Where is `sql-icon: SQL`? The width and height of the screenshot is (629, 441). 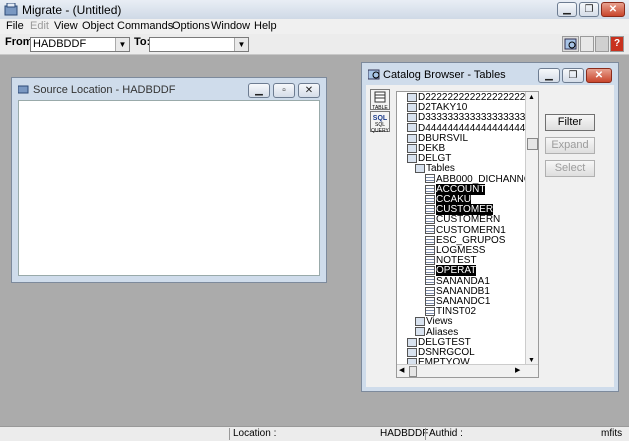
sql-icon: SQL is located at coordinates (380, 118).